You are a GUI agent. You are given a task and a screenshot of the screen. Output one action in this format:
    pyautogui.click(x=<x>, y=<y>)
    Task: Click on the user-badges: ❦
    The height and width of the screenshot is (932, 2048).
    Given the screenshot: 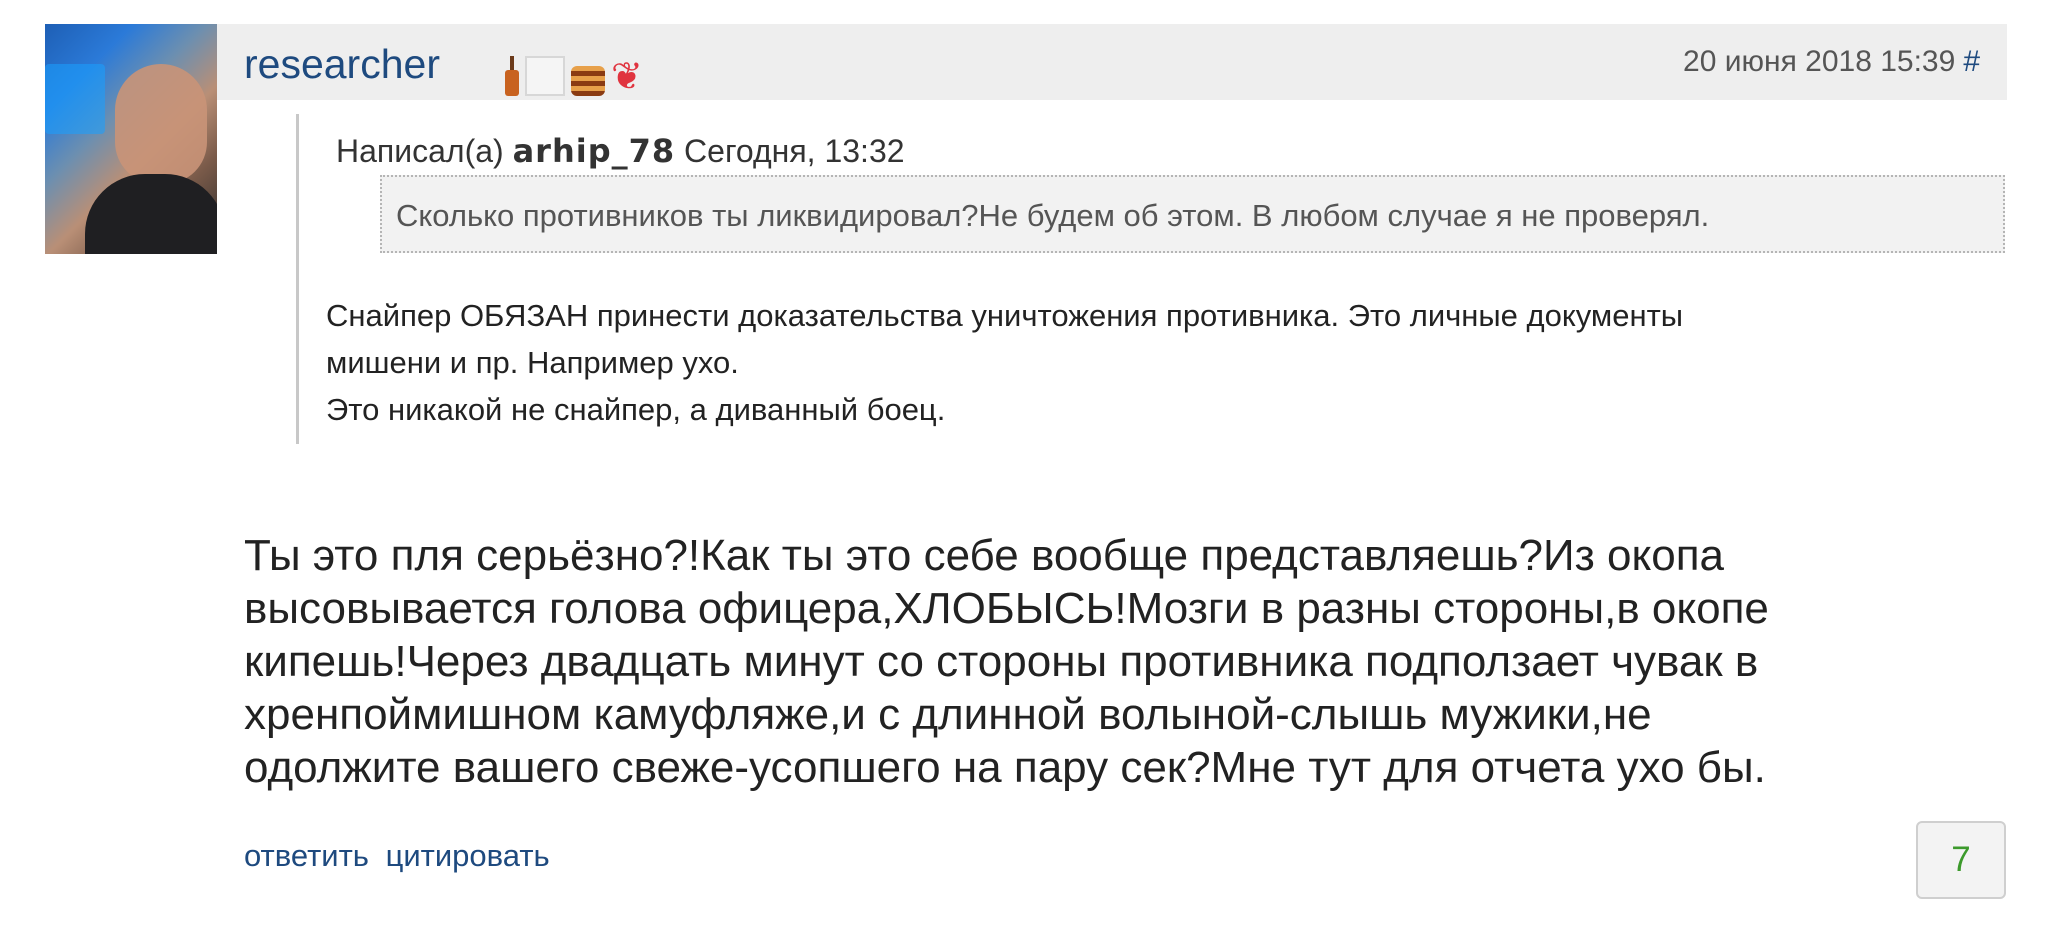 What is the action you would take?
    pyautogui.click(x=578, y=74)
    